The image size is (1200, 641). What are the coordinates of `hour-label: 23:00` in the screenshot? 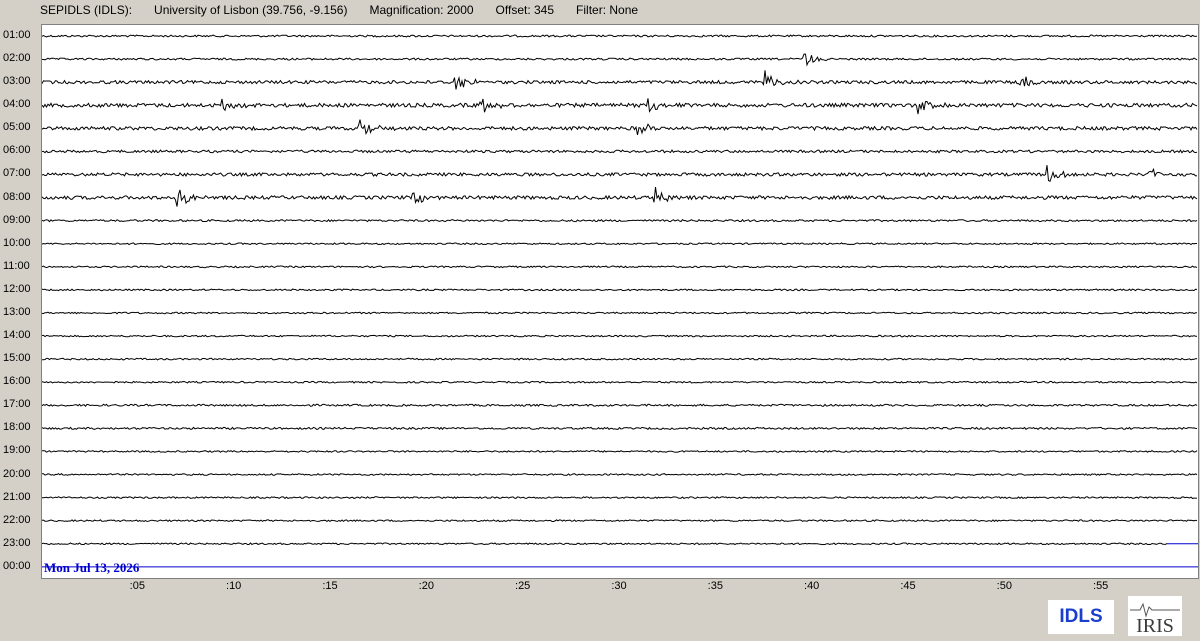 It's located at (17, 542).